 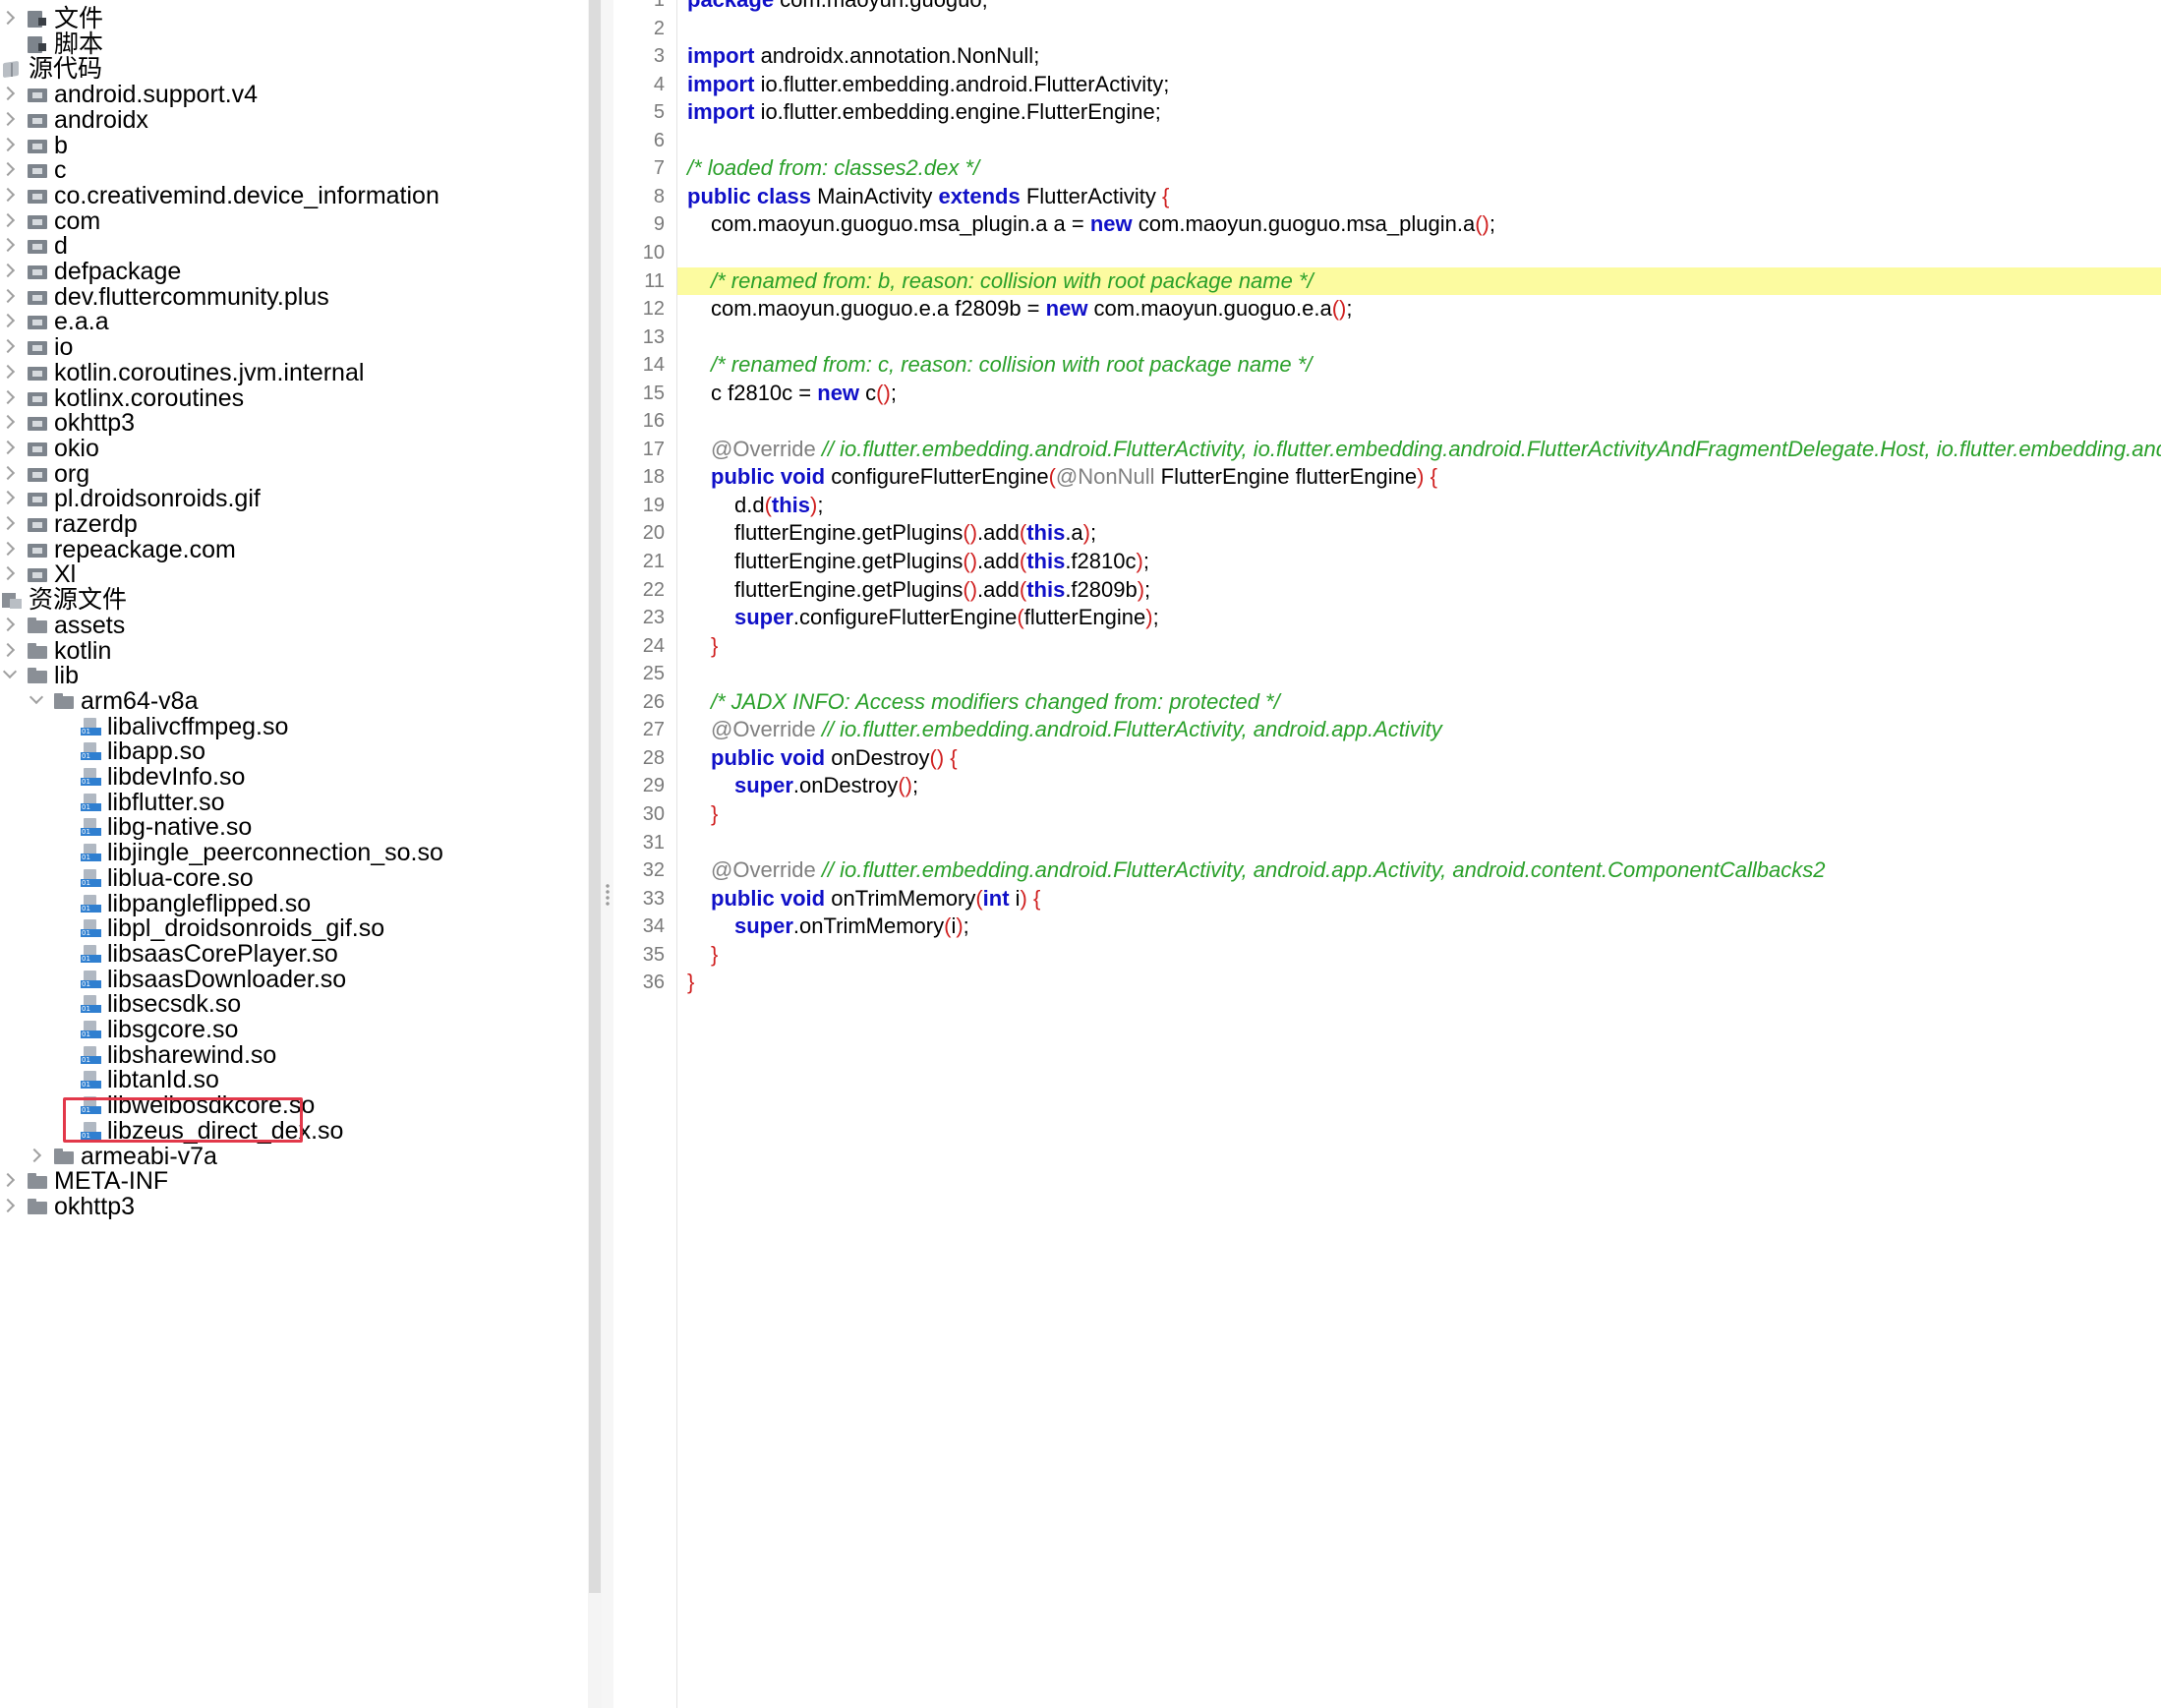 What do you see at coordinates (608, 895) in the screenshot?
I see `splitter-grip-icon` at bounding box center [608, 895].